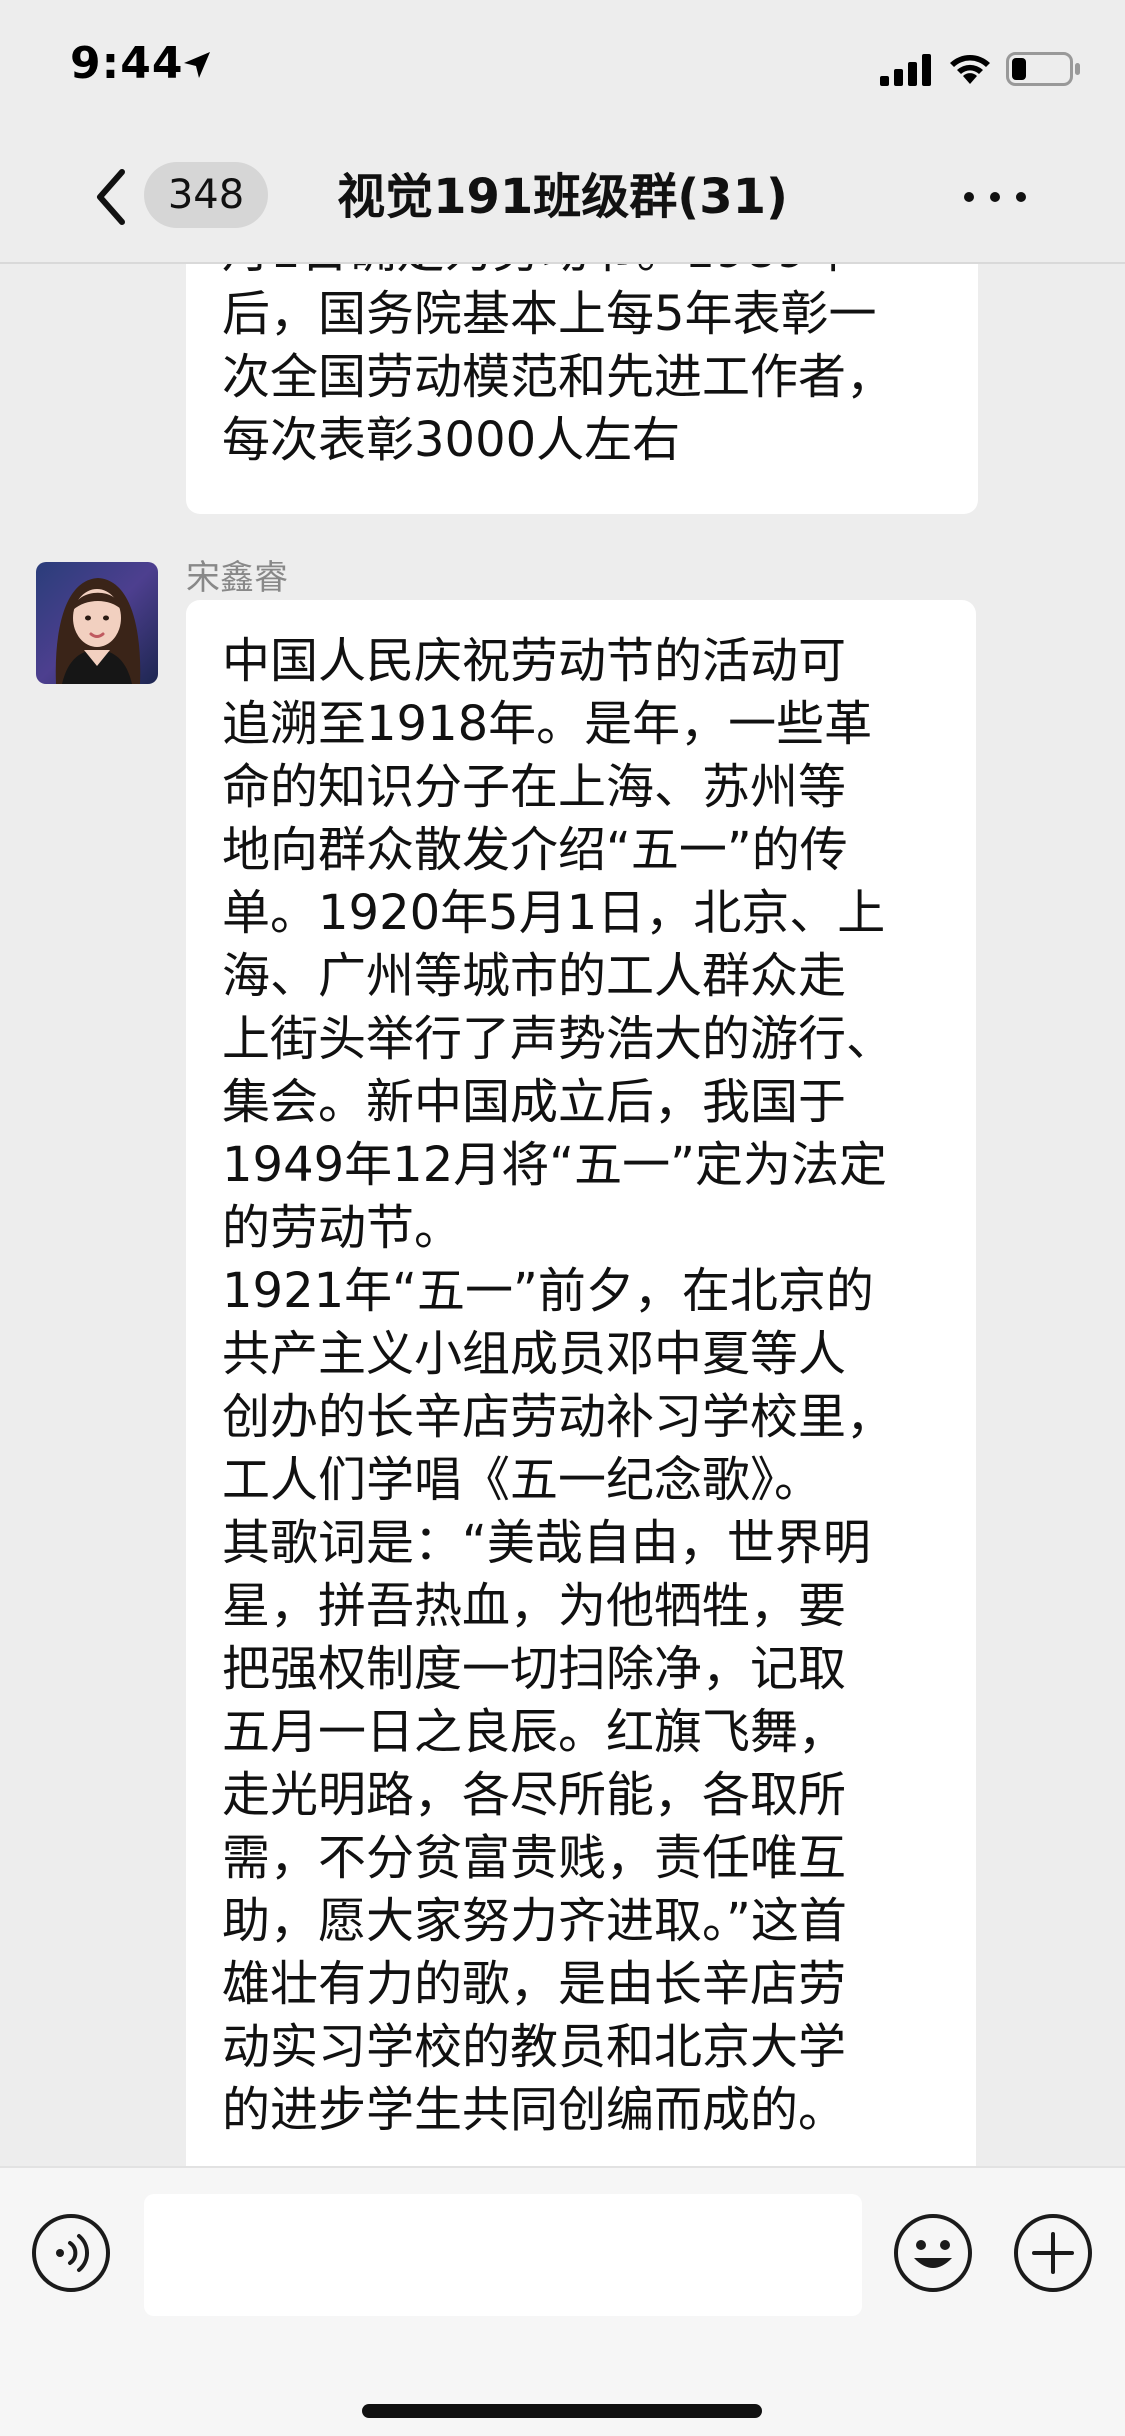  Describe the element at coordinates (1053, 2253) in the screenshot. I see `plus-circle-icon` at that location.